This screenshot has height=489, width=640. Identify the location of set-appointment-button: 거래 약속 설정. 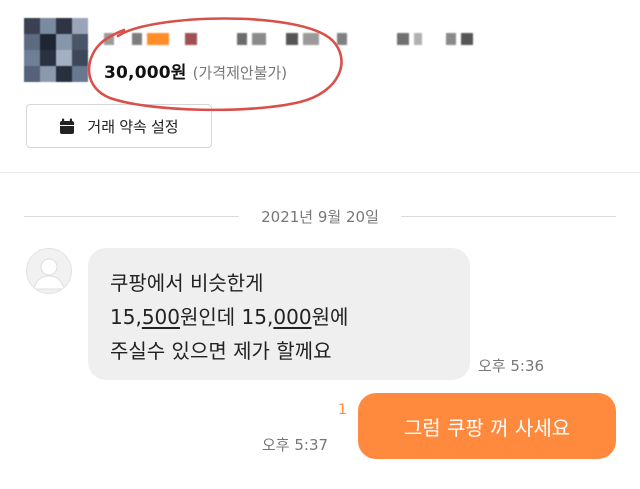
(119, 126).